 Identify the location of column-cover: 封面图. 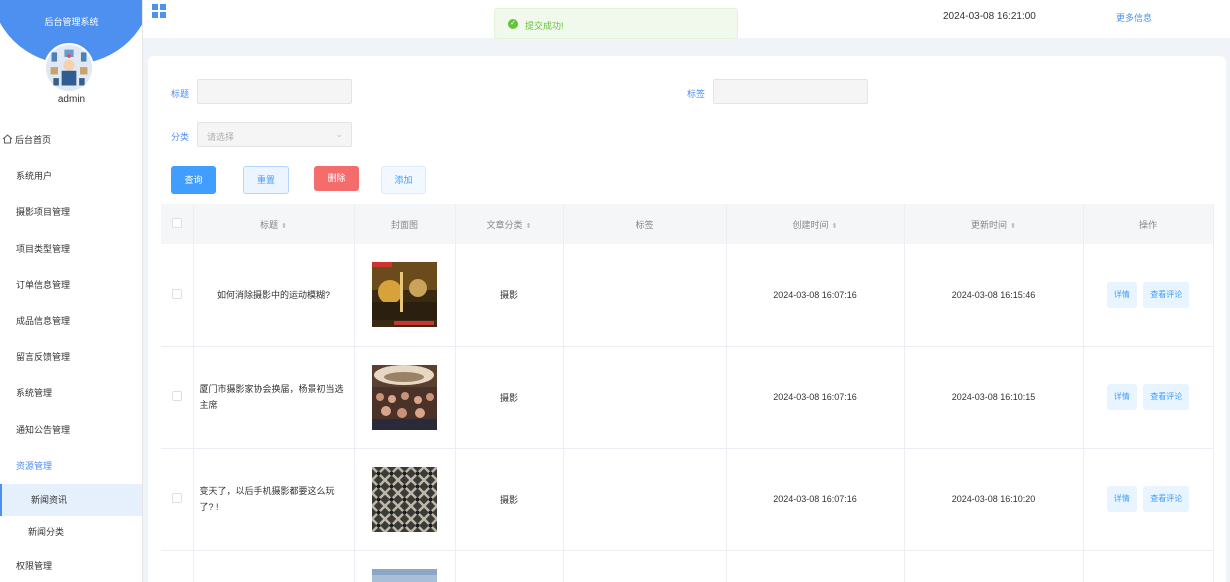
(405, 224).